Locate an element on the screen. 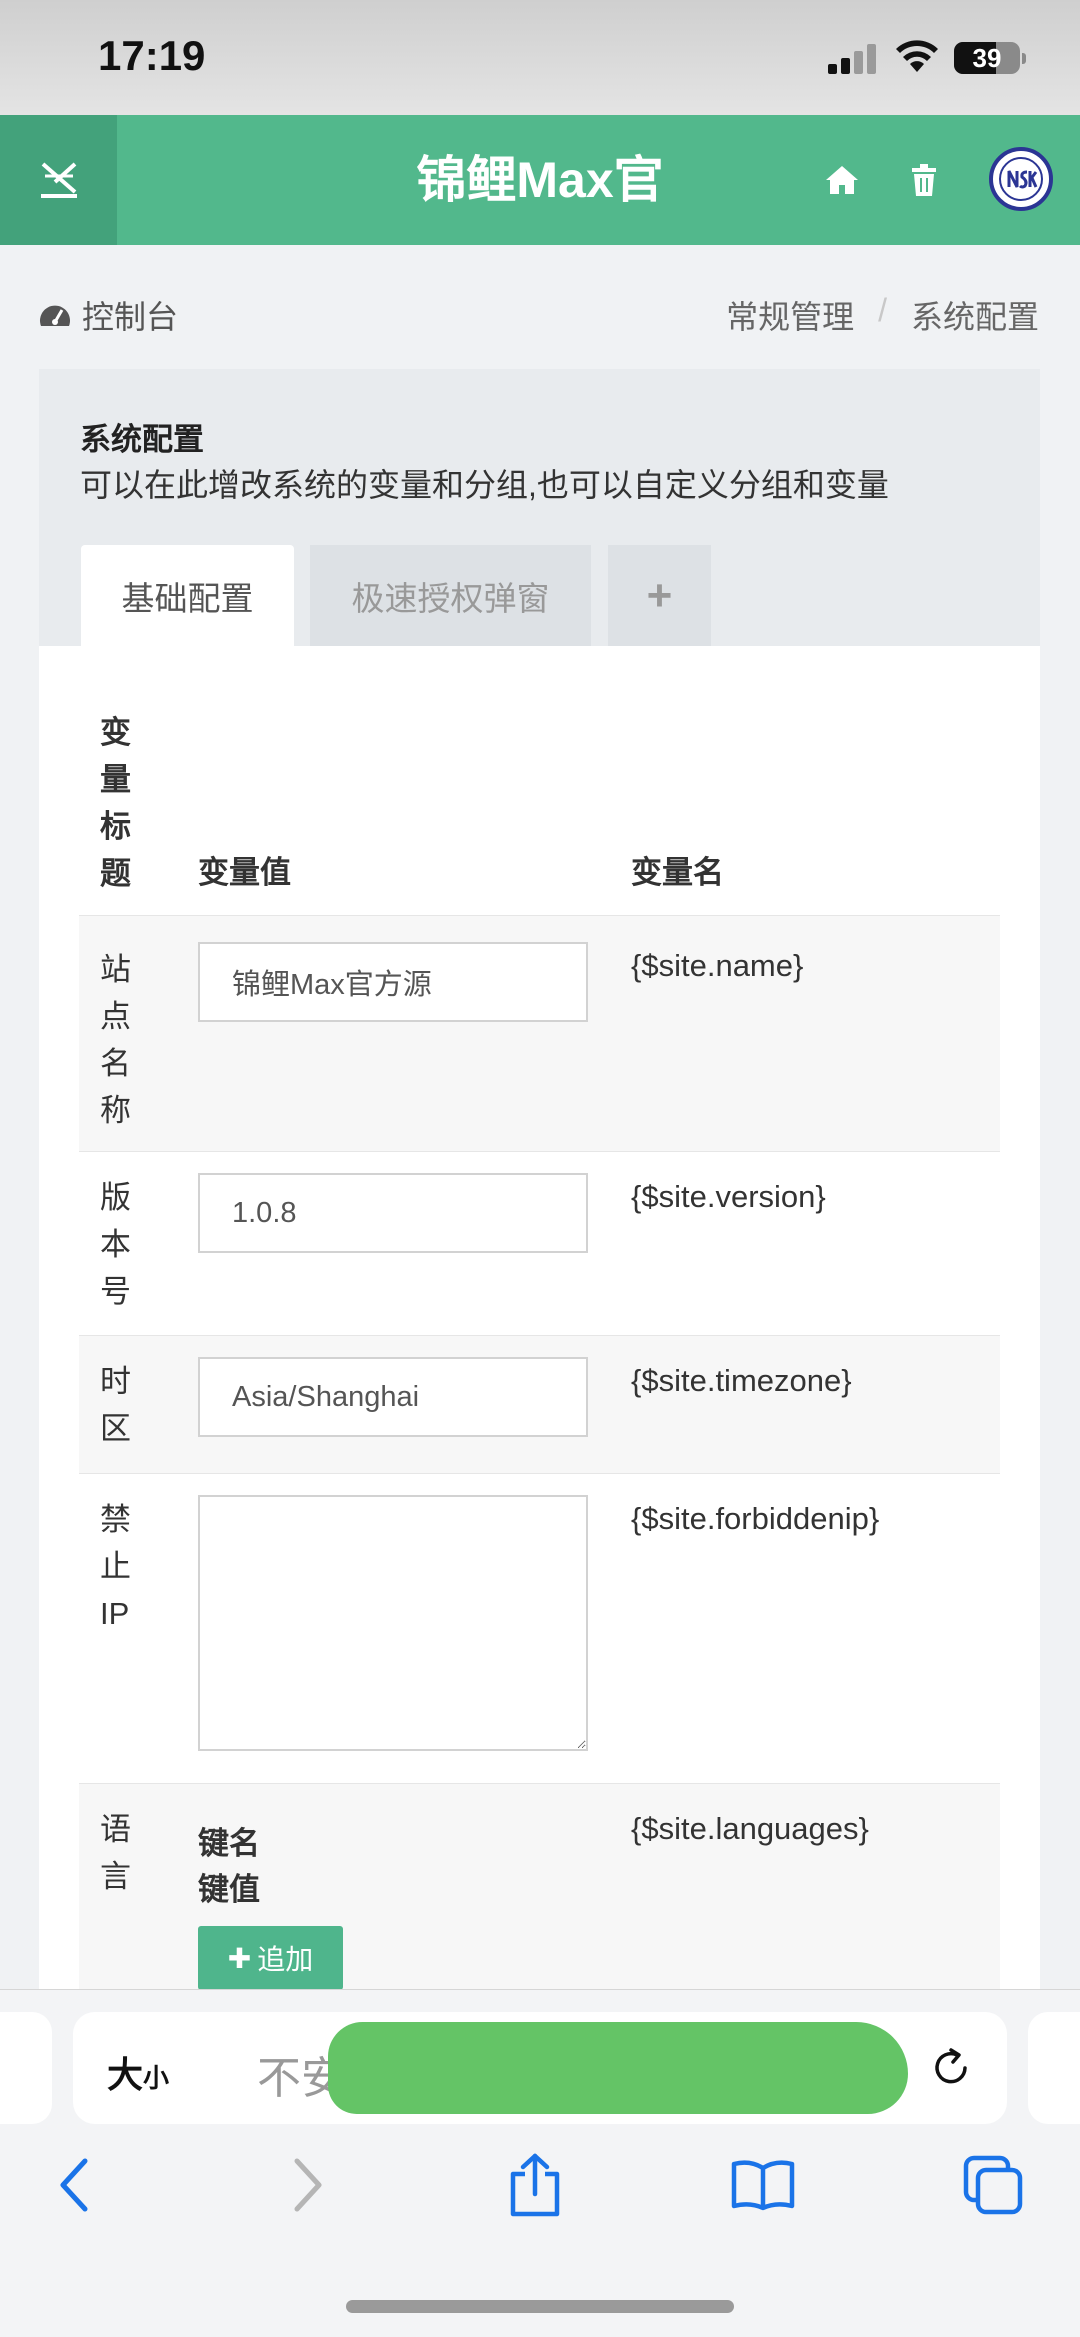 Image resolution: width=1080 pixels, height=2337 pixels. home-indicator is located at coordinates (540, 2306).